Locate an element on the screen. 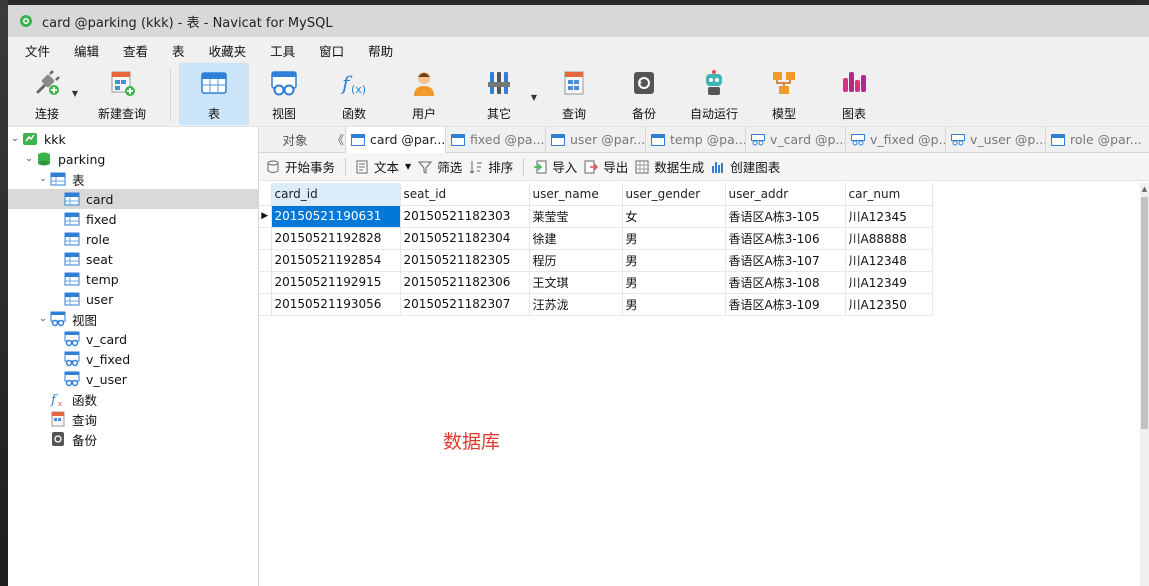 This screenshot has width=1149, height=586. tree-view-v-user: v_user is located at coordinates (133, 379).